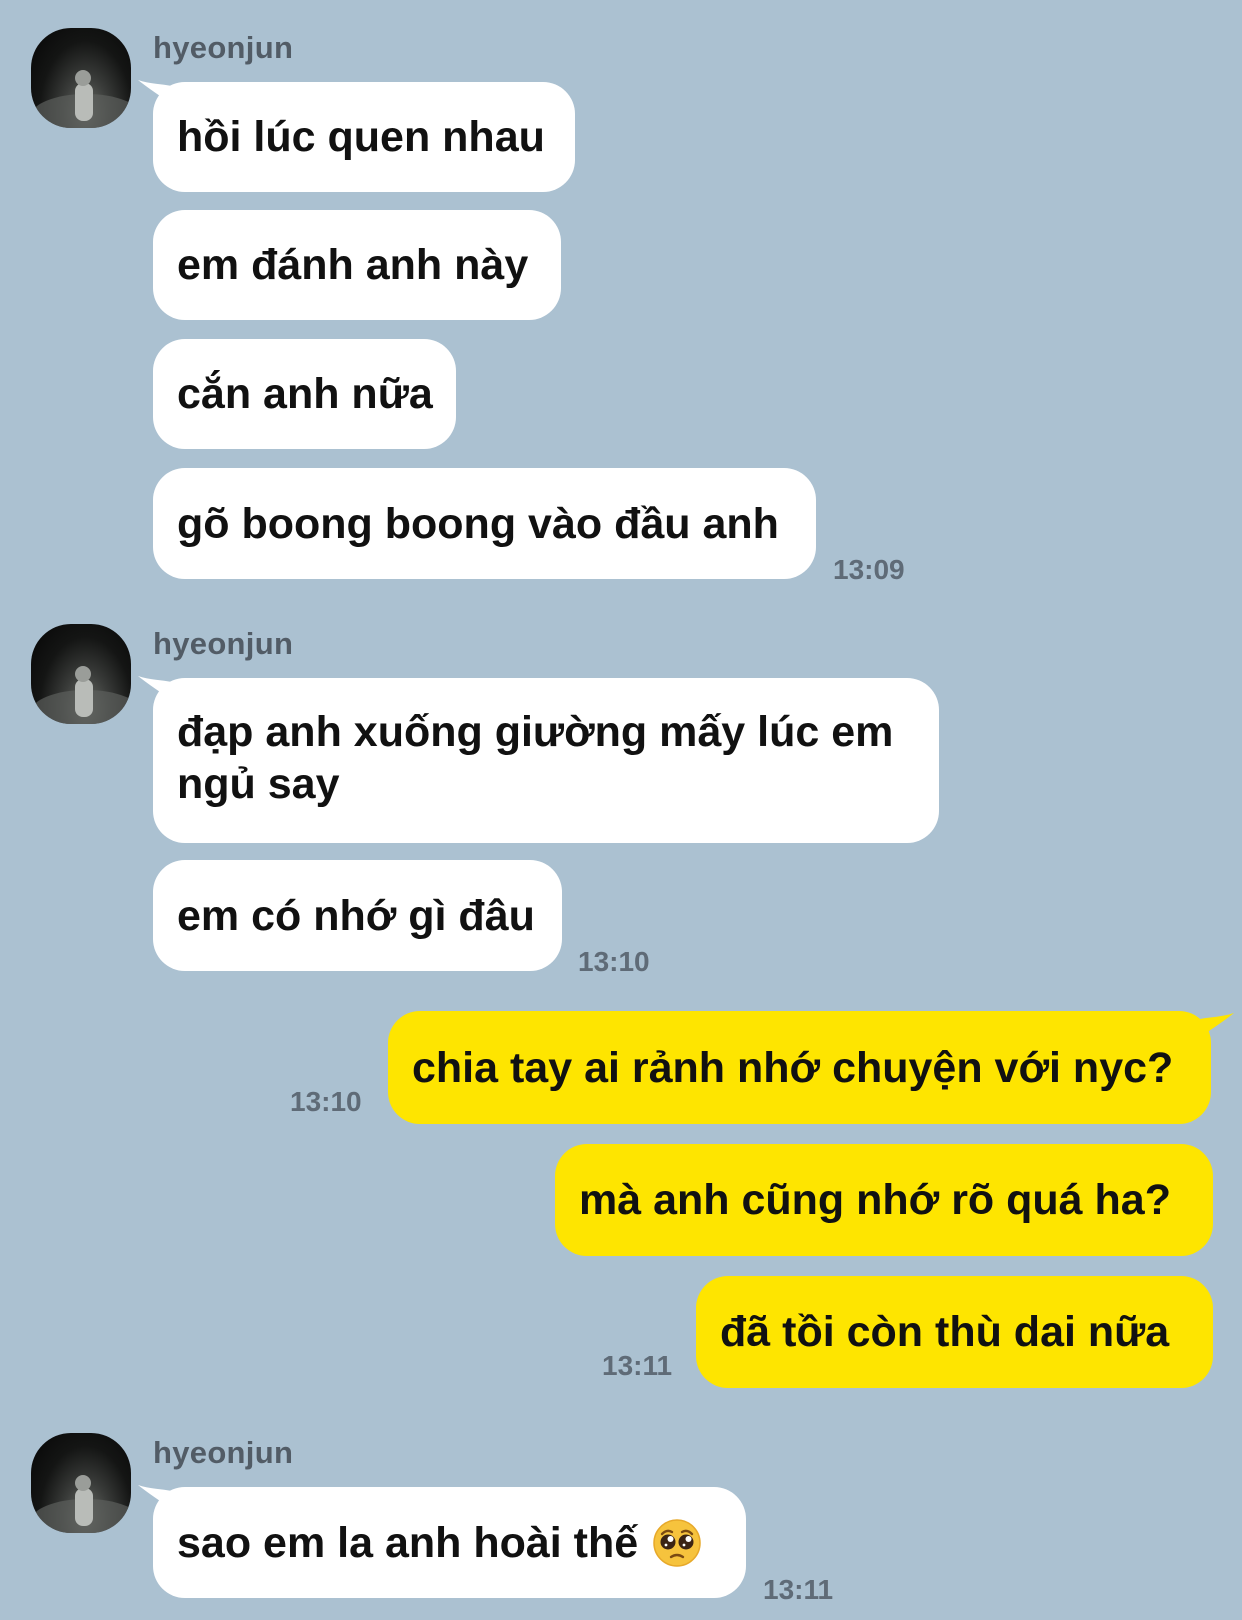  What do you see at coordinates (484, 523) in the screenshot?
I see `message-bubble-incoming: gõ boong boong vào đầu anh` at bounding box center [484, 523].